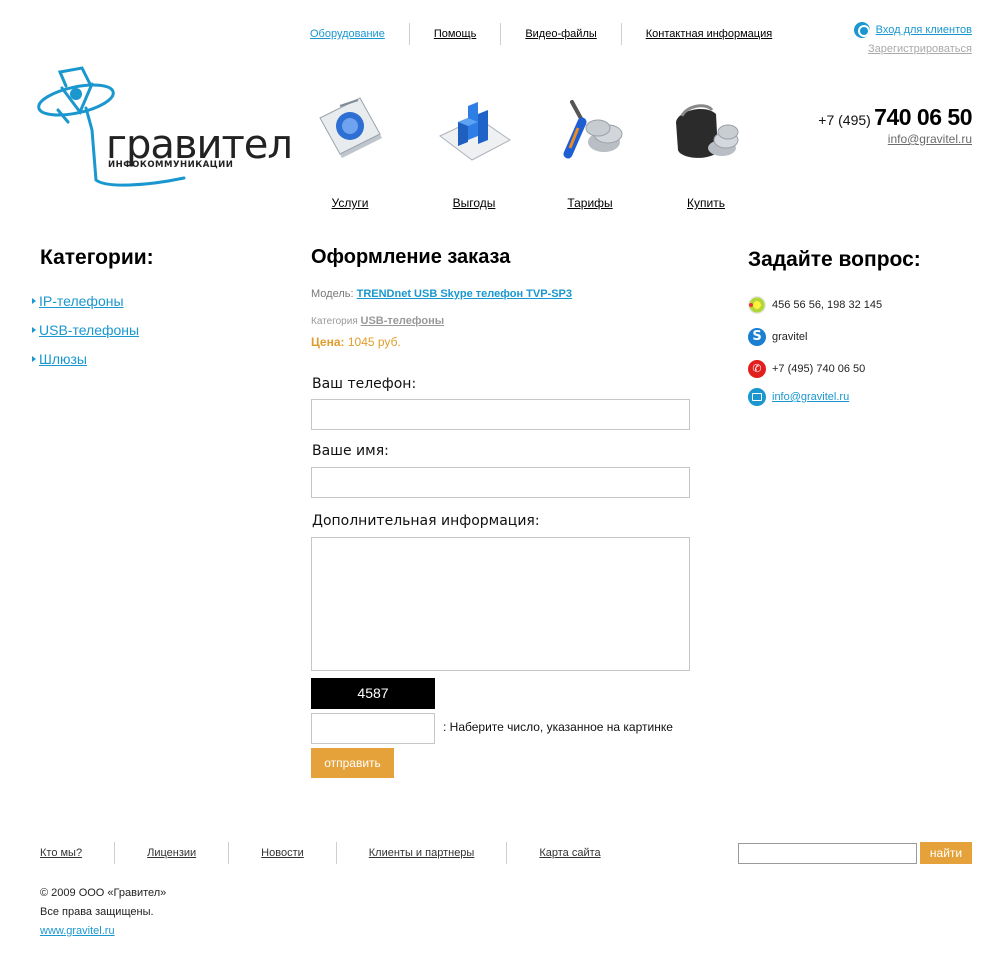 This screenshot has height=978, width=1008. I want to click on category-item: Шлюзы, so click(85, 358).